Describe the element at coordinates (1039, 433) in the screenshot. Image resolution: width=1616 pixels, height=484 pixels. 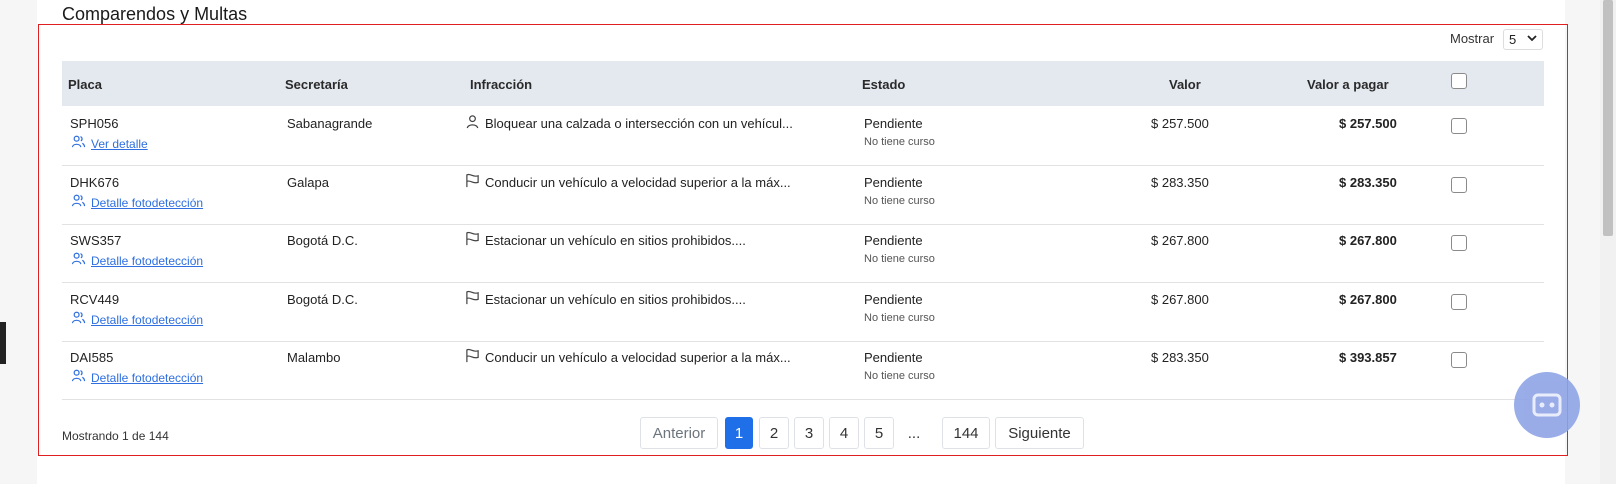
I see `pagination-next: Siguiente` at that location.